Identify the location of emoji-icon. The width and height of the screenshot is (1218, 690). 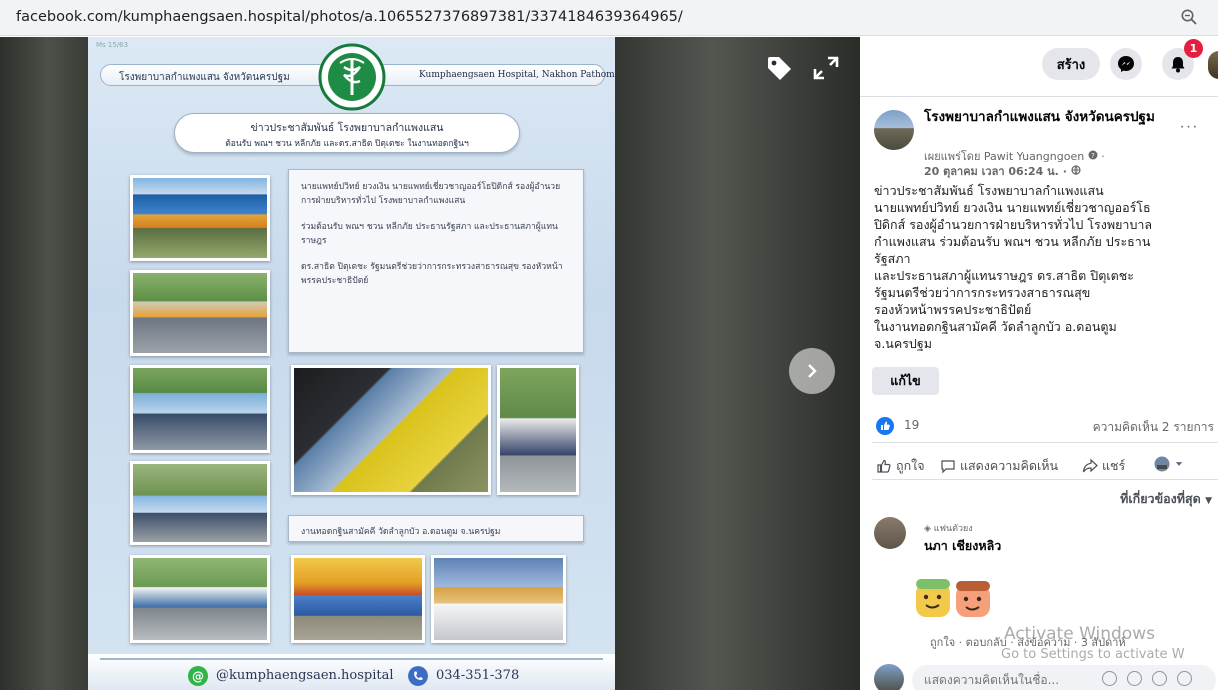
(1109, 678).